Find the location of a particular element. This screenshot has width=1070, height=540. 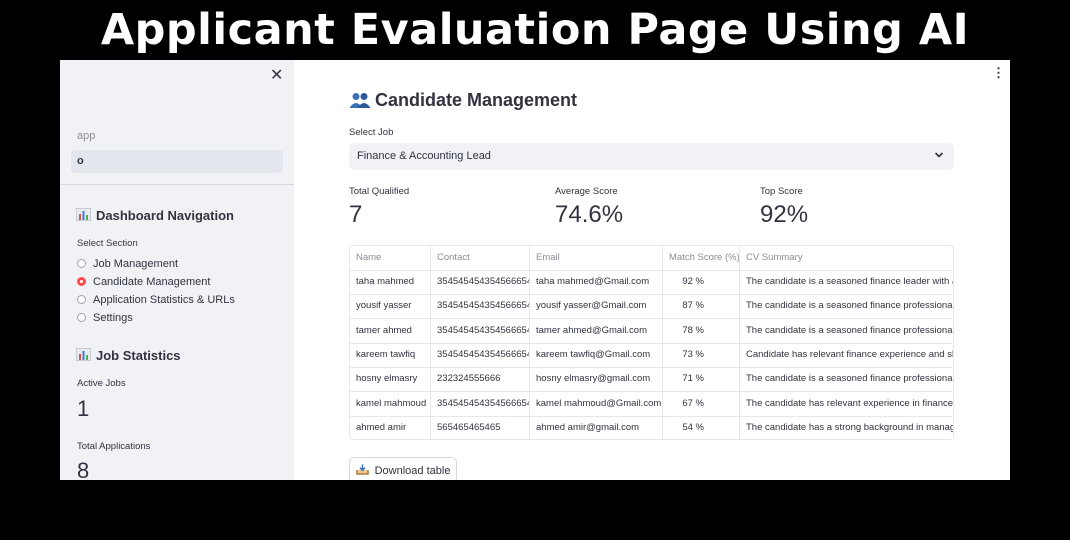

radio-settings: Settings is located at coordinates (105, 318).